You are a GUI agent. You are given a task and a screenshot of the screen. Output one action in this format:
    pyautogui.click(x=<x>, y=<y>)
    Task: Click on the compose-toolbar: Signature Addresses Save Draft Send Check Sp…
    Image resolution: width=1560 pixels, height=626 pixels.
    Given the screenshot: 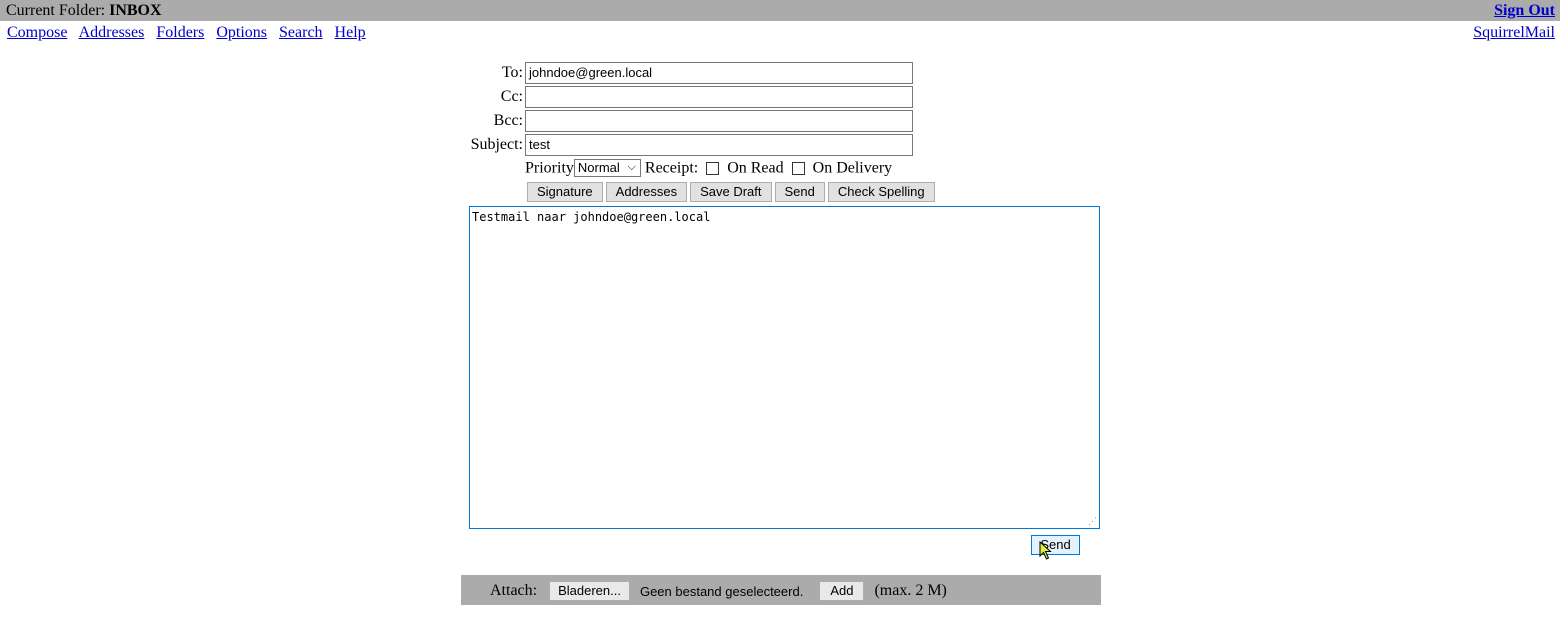 What is the action you would take?
    pyautogui.click(x=732, y=192)
    